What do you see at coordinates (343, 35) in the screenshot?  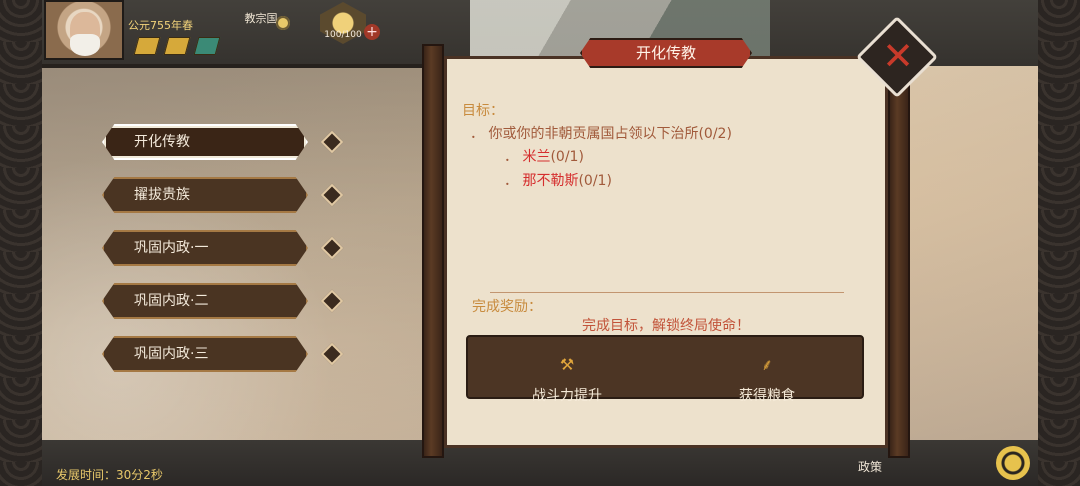 I see `army-count: 100/100` at bounding box center [343, 35].